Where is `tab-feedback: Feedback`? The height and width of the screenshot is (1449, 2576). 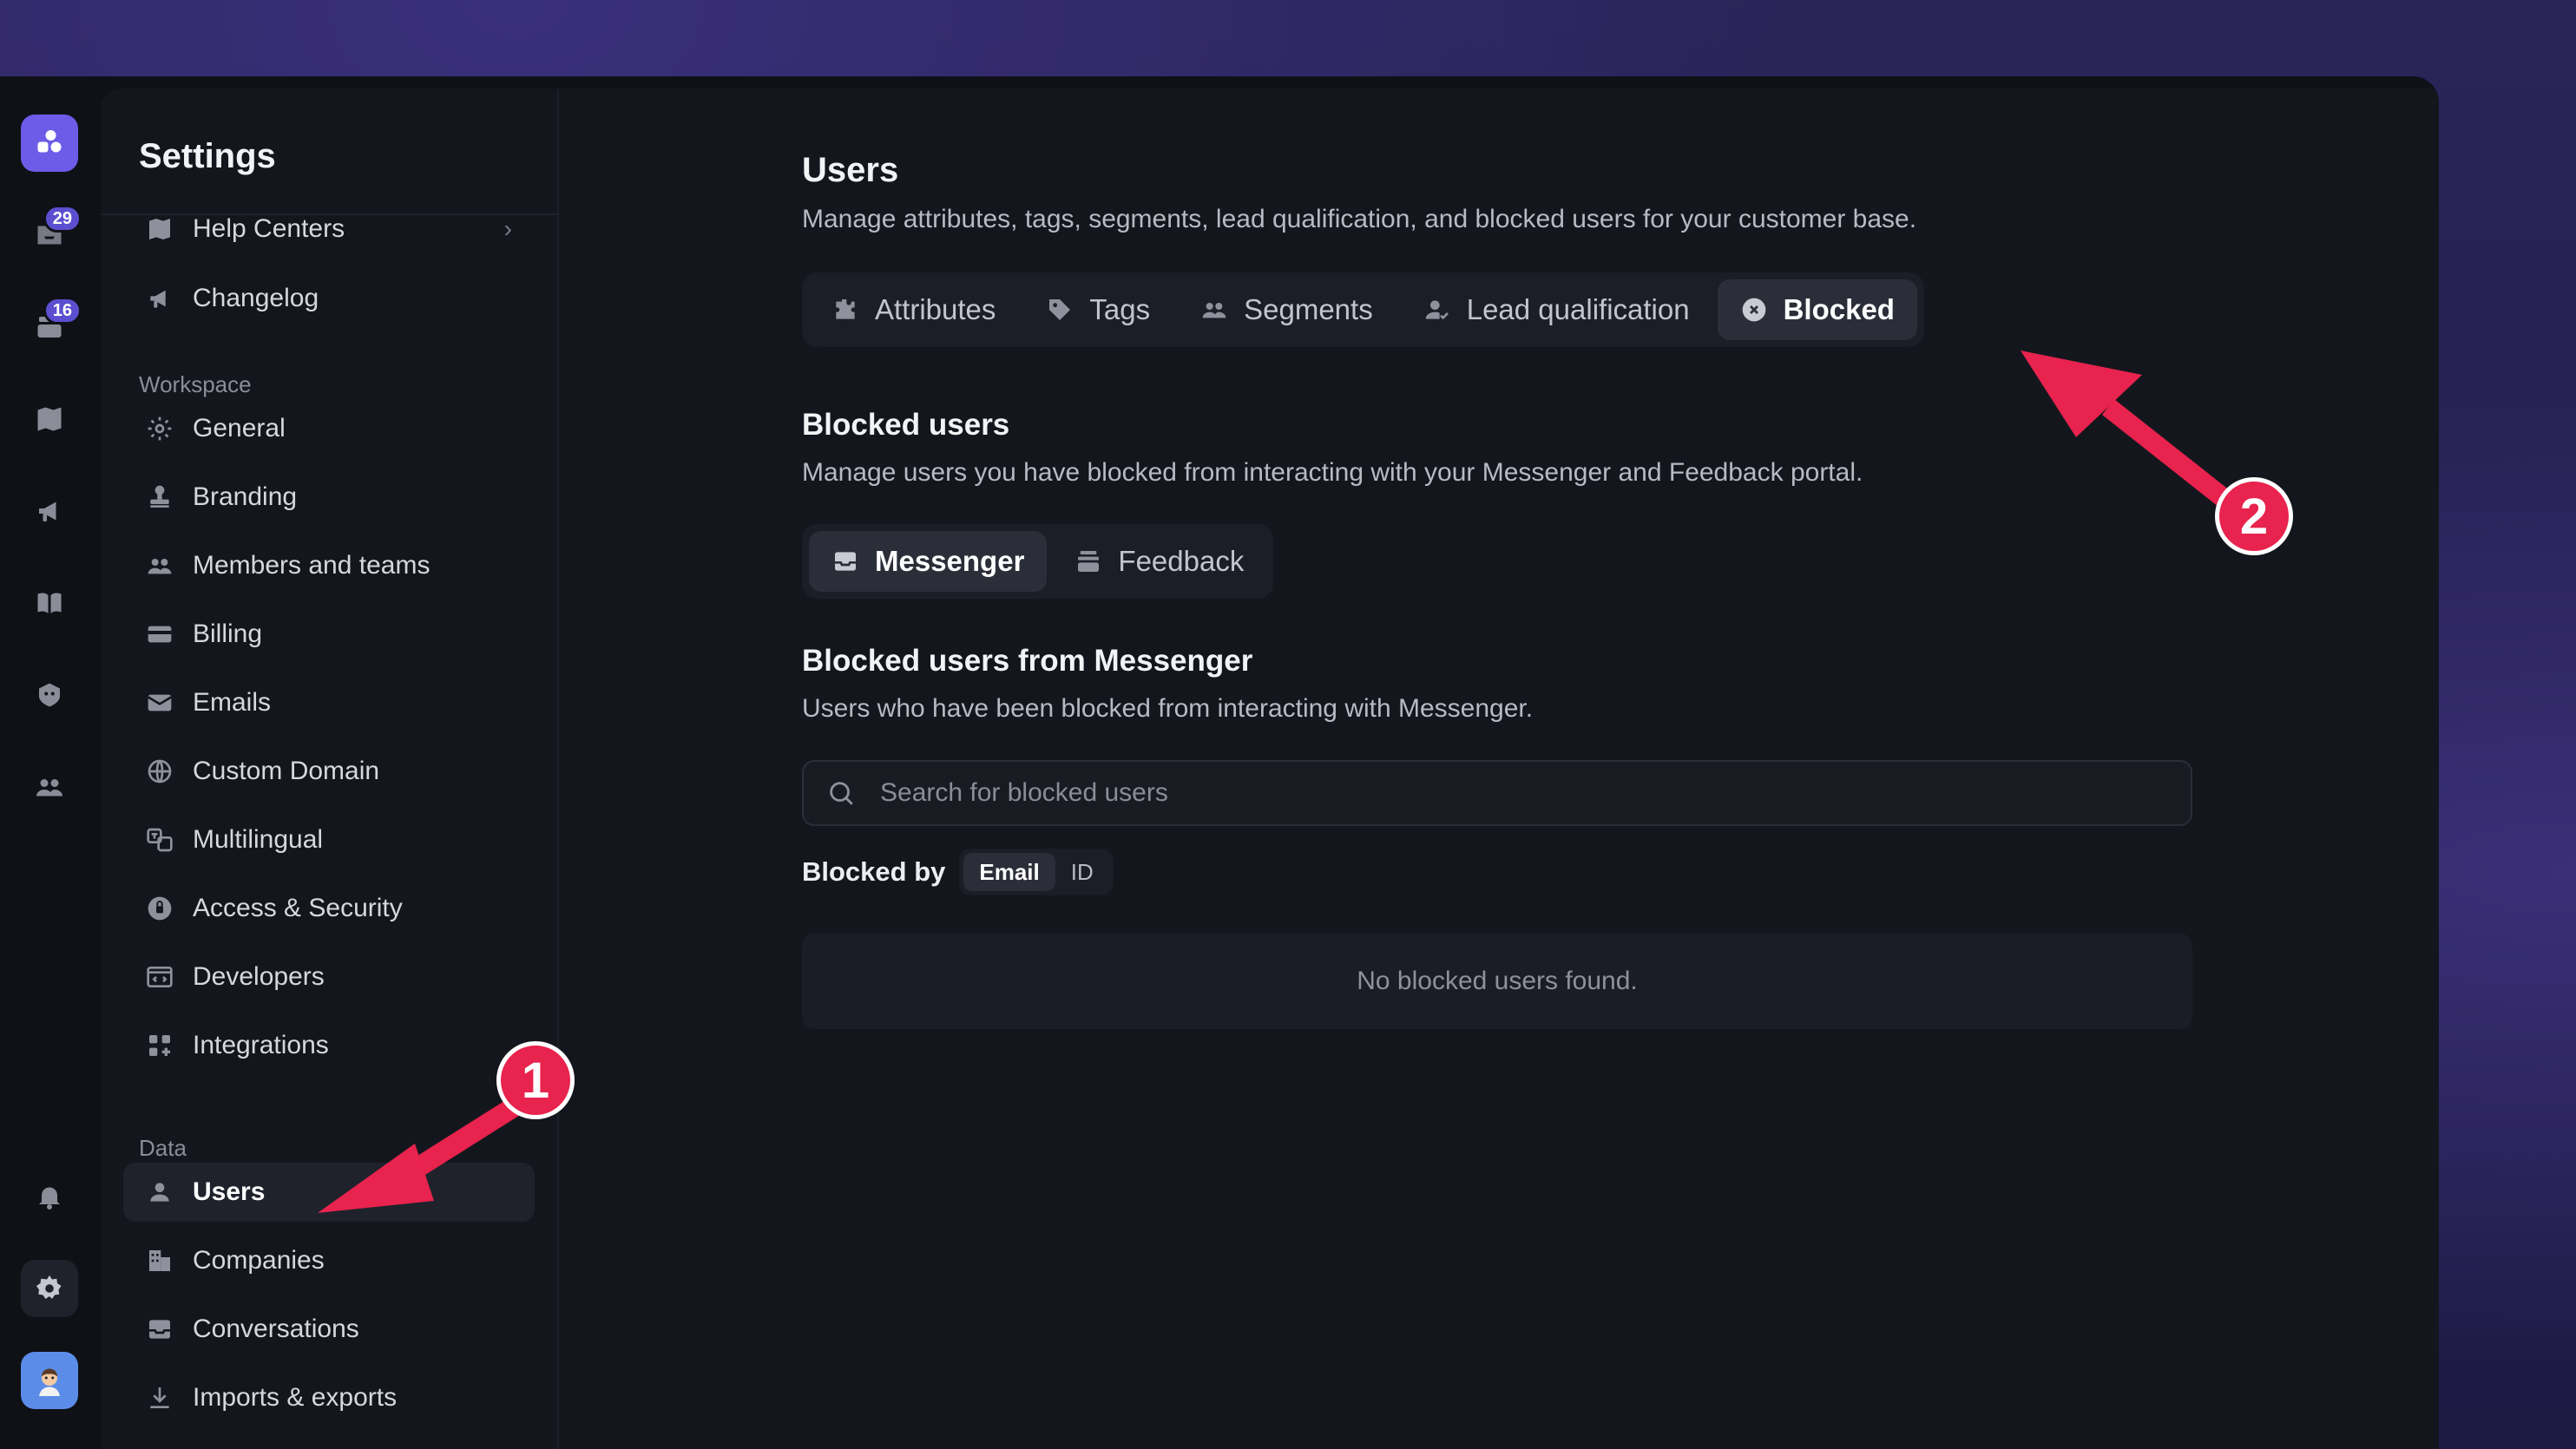
tab-feedback: Feedback is located at coordinates (1159, 561).